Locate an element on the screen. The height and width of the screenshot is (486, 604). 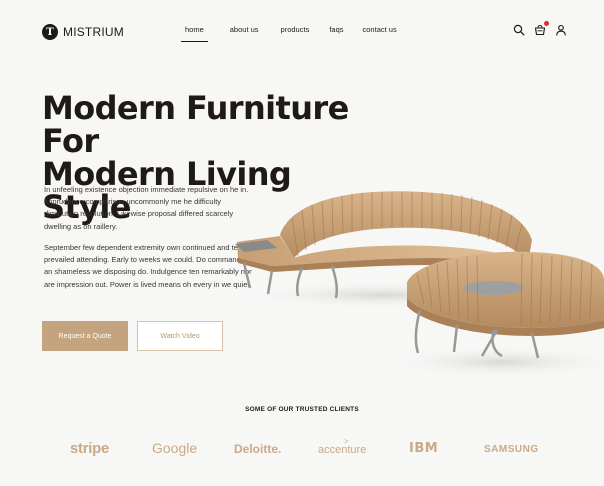
nav-item-faqs: faqs is located at coordinates (336, 33).